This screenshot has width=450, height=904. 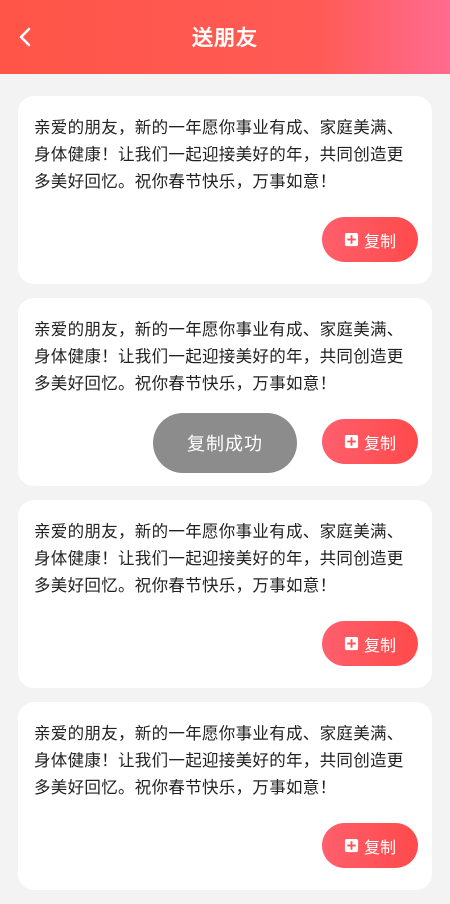 I want to click on app-header: 送朋友, so click(x=225, y=37).